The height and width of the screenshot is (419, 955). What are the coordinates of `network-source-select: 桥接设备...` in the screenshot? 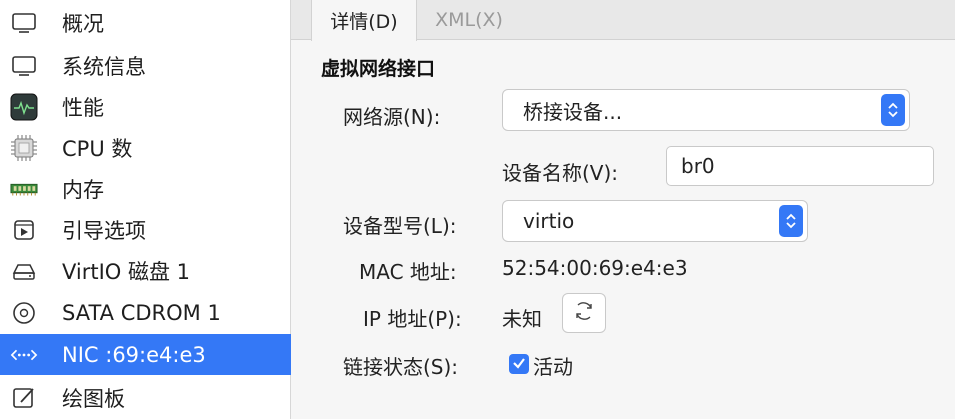 It's located at (706, 110).